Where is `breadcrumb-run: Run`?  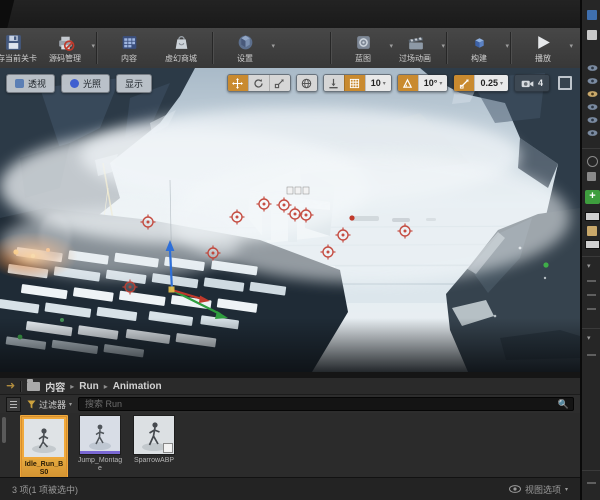 breadcrumb-run: Run is located at coordinates (88, 386).